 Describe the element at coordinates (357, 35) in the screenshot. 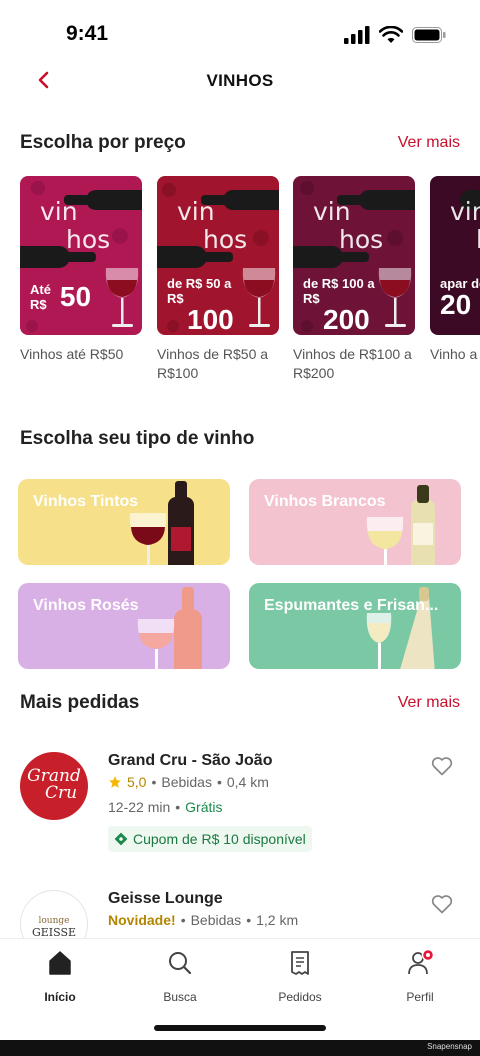

I see `cellular-signal-icon` at that location.